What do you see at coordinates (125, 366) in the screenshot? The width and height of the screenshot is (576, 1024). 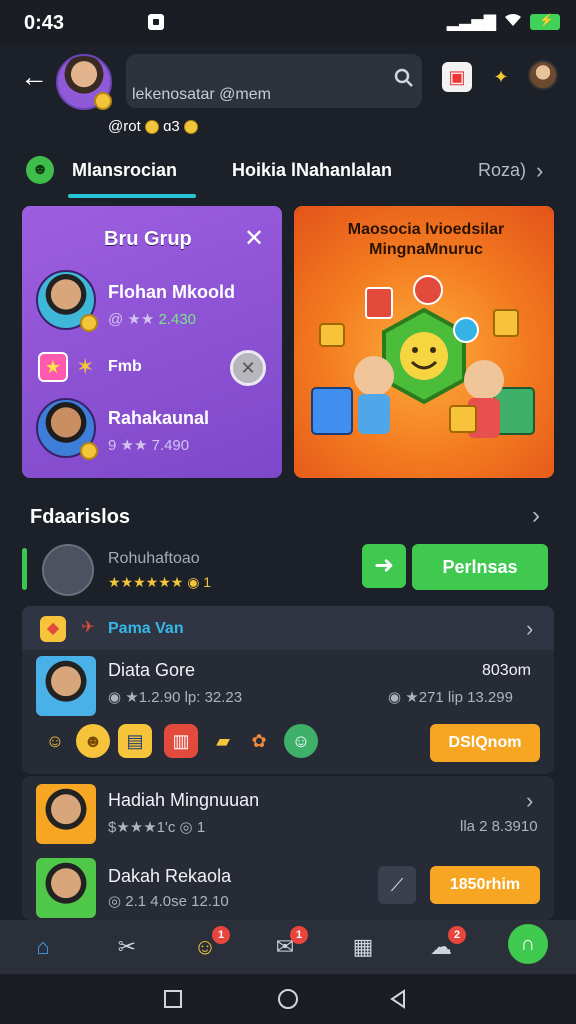 I see `member-name: Fmb` at bounding box center [125, 366].